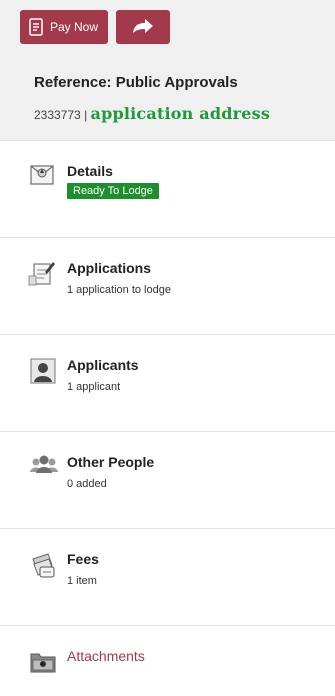 Image resolution: width=335 pixels, height=696 pixels. Describe the element at coordinates (87, 484) in the screenshot. I see `other-people-subtitle: 0 added` at that location.